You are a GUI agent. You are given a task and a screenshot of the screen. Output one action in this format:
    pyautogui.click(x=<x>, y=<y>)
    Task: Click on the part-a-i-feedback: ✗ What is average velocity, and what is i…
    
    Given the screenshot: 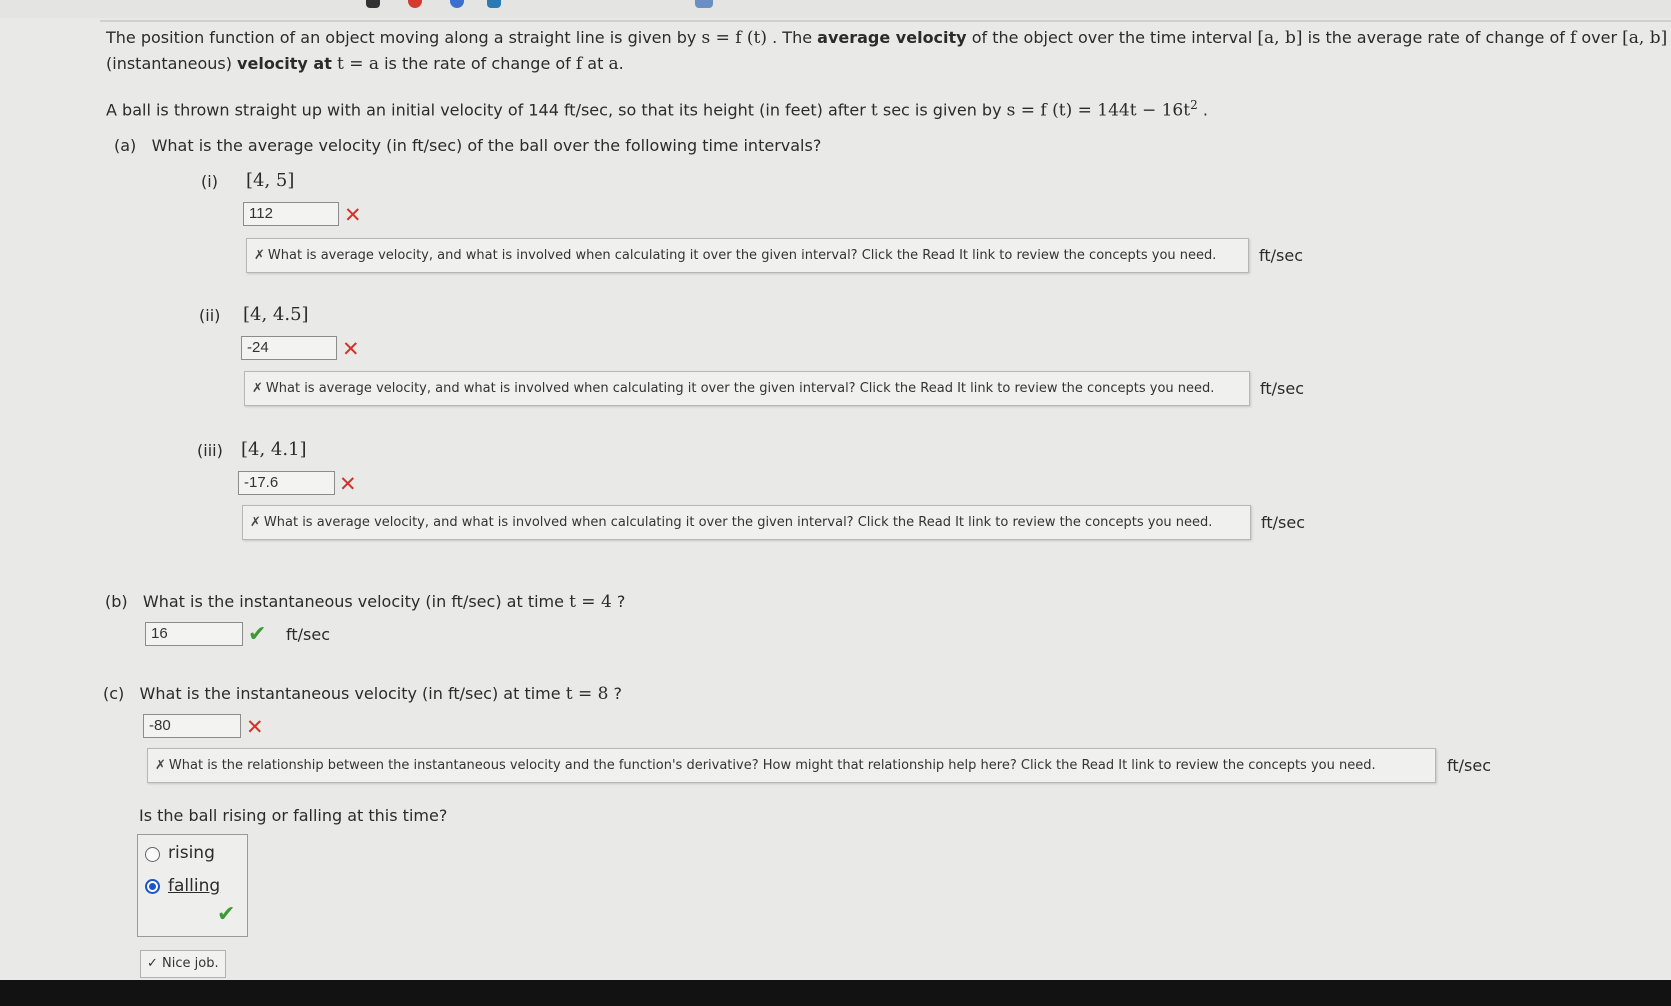 What is the action you would take?
    pyautogui.click(x=747, y=255)
    